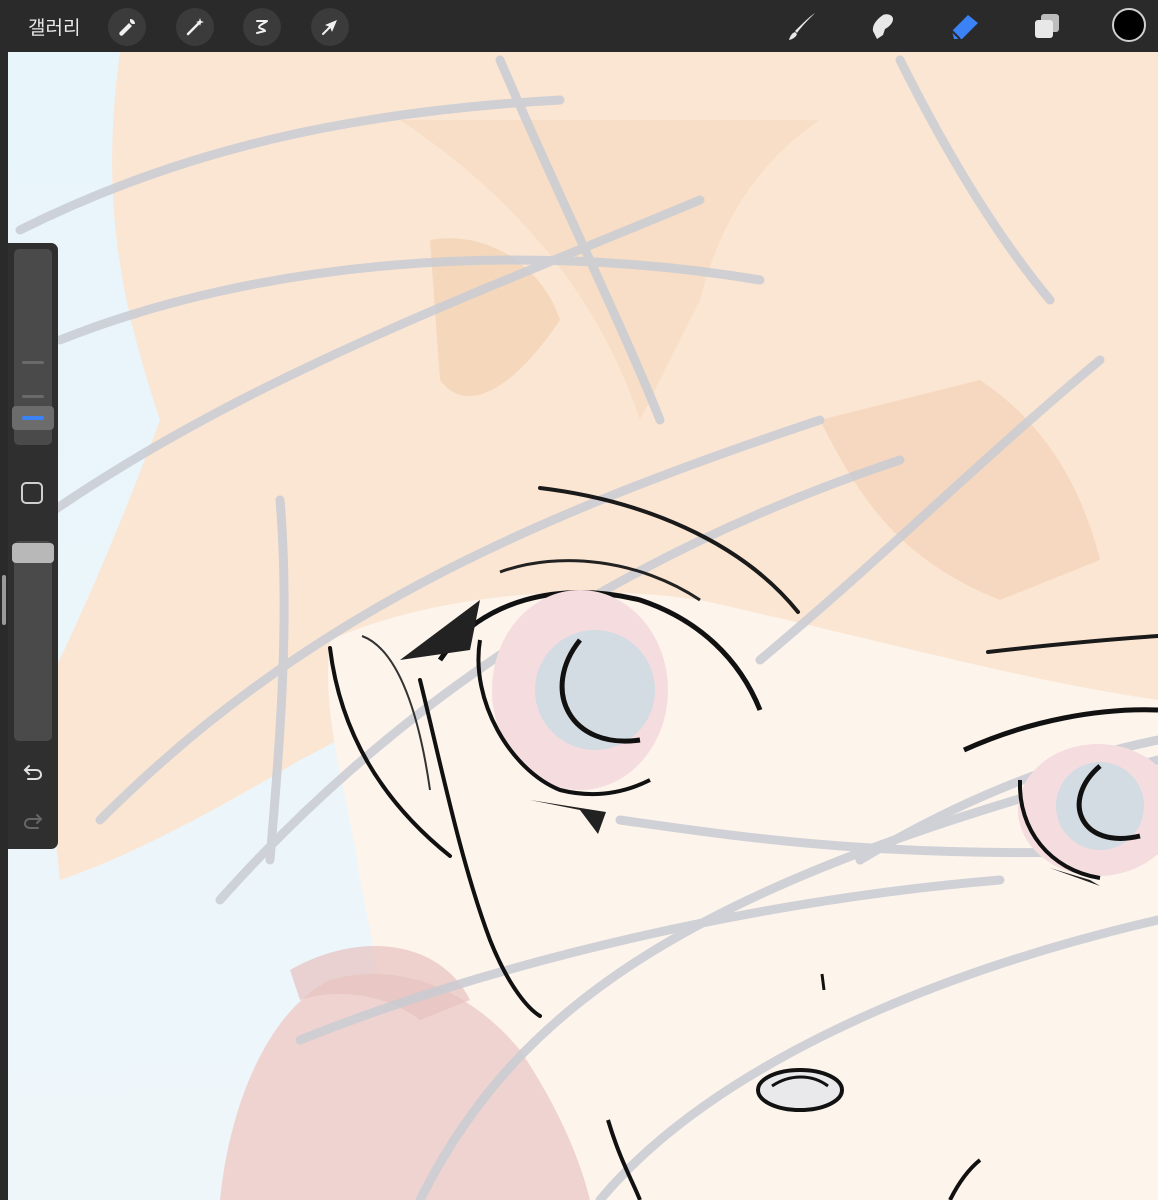 The height and width of the screenshot is (1200, 1158). I want to click on sidebar-position-handle, so click(4, 600).